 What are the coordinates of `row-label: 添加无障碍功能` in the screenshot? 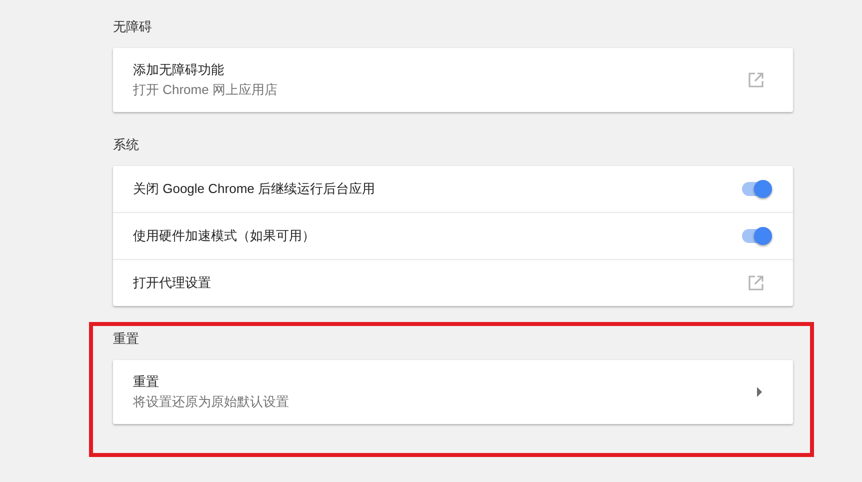 It's located at (178, 70).